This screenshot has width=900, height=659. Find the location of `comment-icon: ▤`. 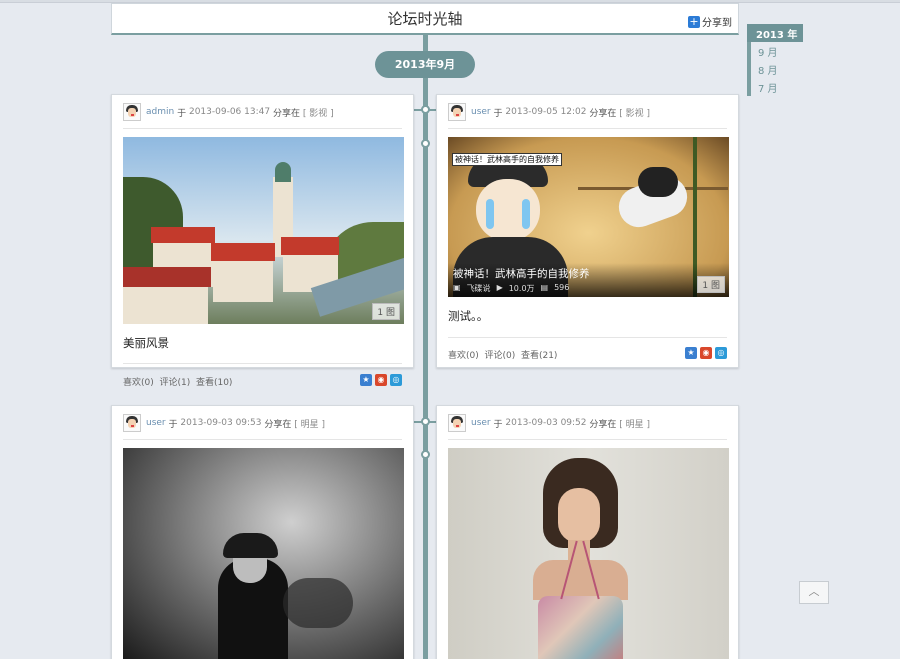

comment-icon: ▤ is located at coordinates (544, 287).